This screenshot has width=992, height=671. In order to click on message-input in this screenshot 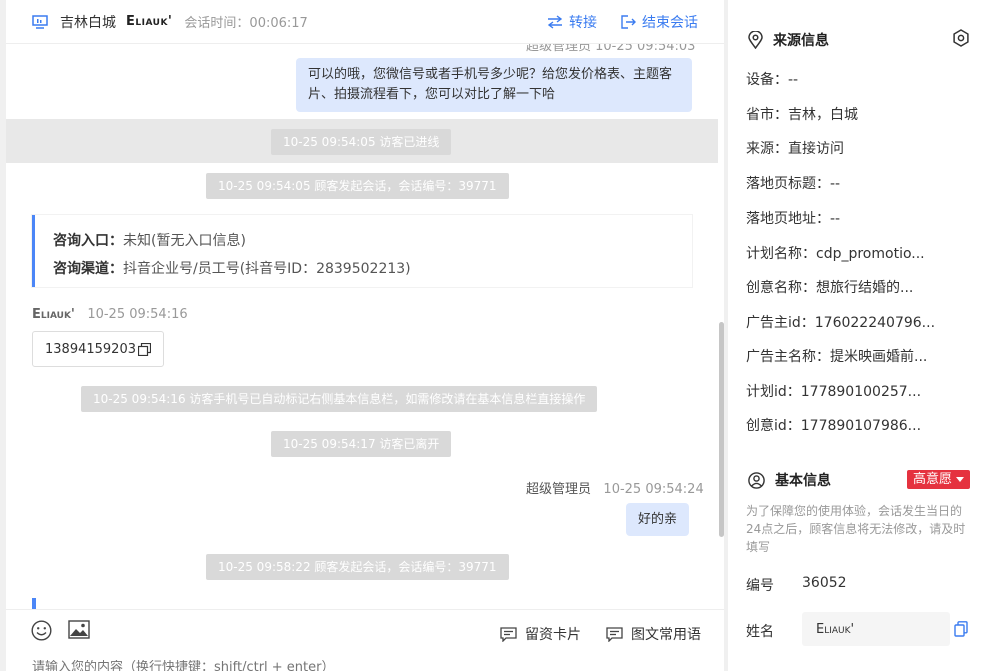, I will do `click(332, 665)`.